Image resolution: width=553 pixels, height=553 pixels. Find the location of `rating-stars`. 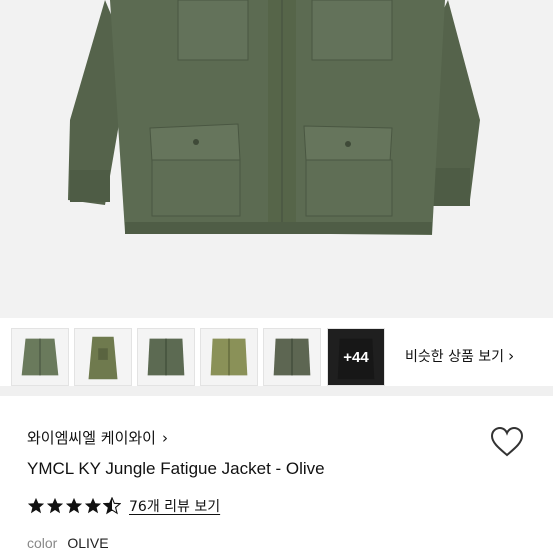

rating-stars is located at coordinates (74, 506).